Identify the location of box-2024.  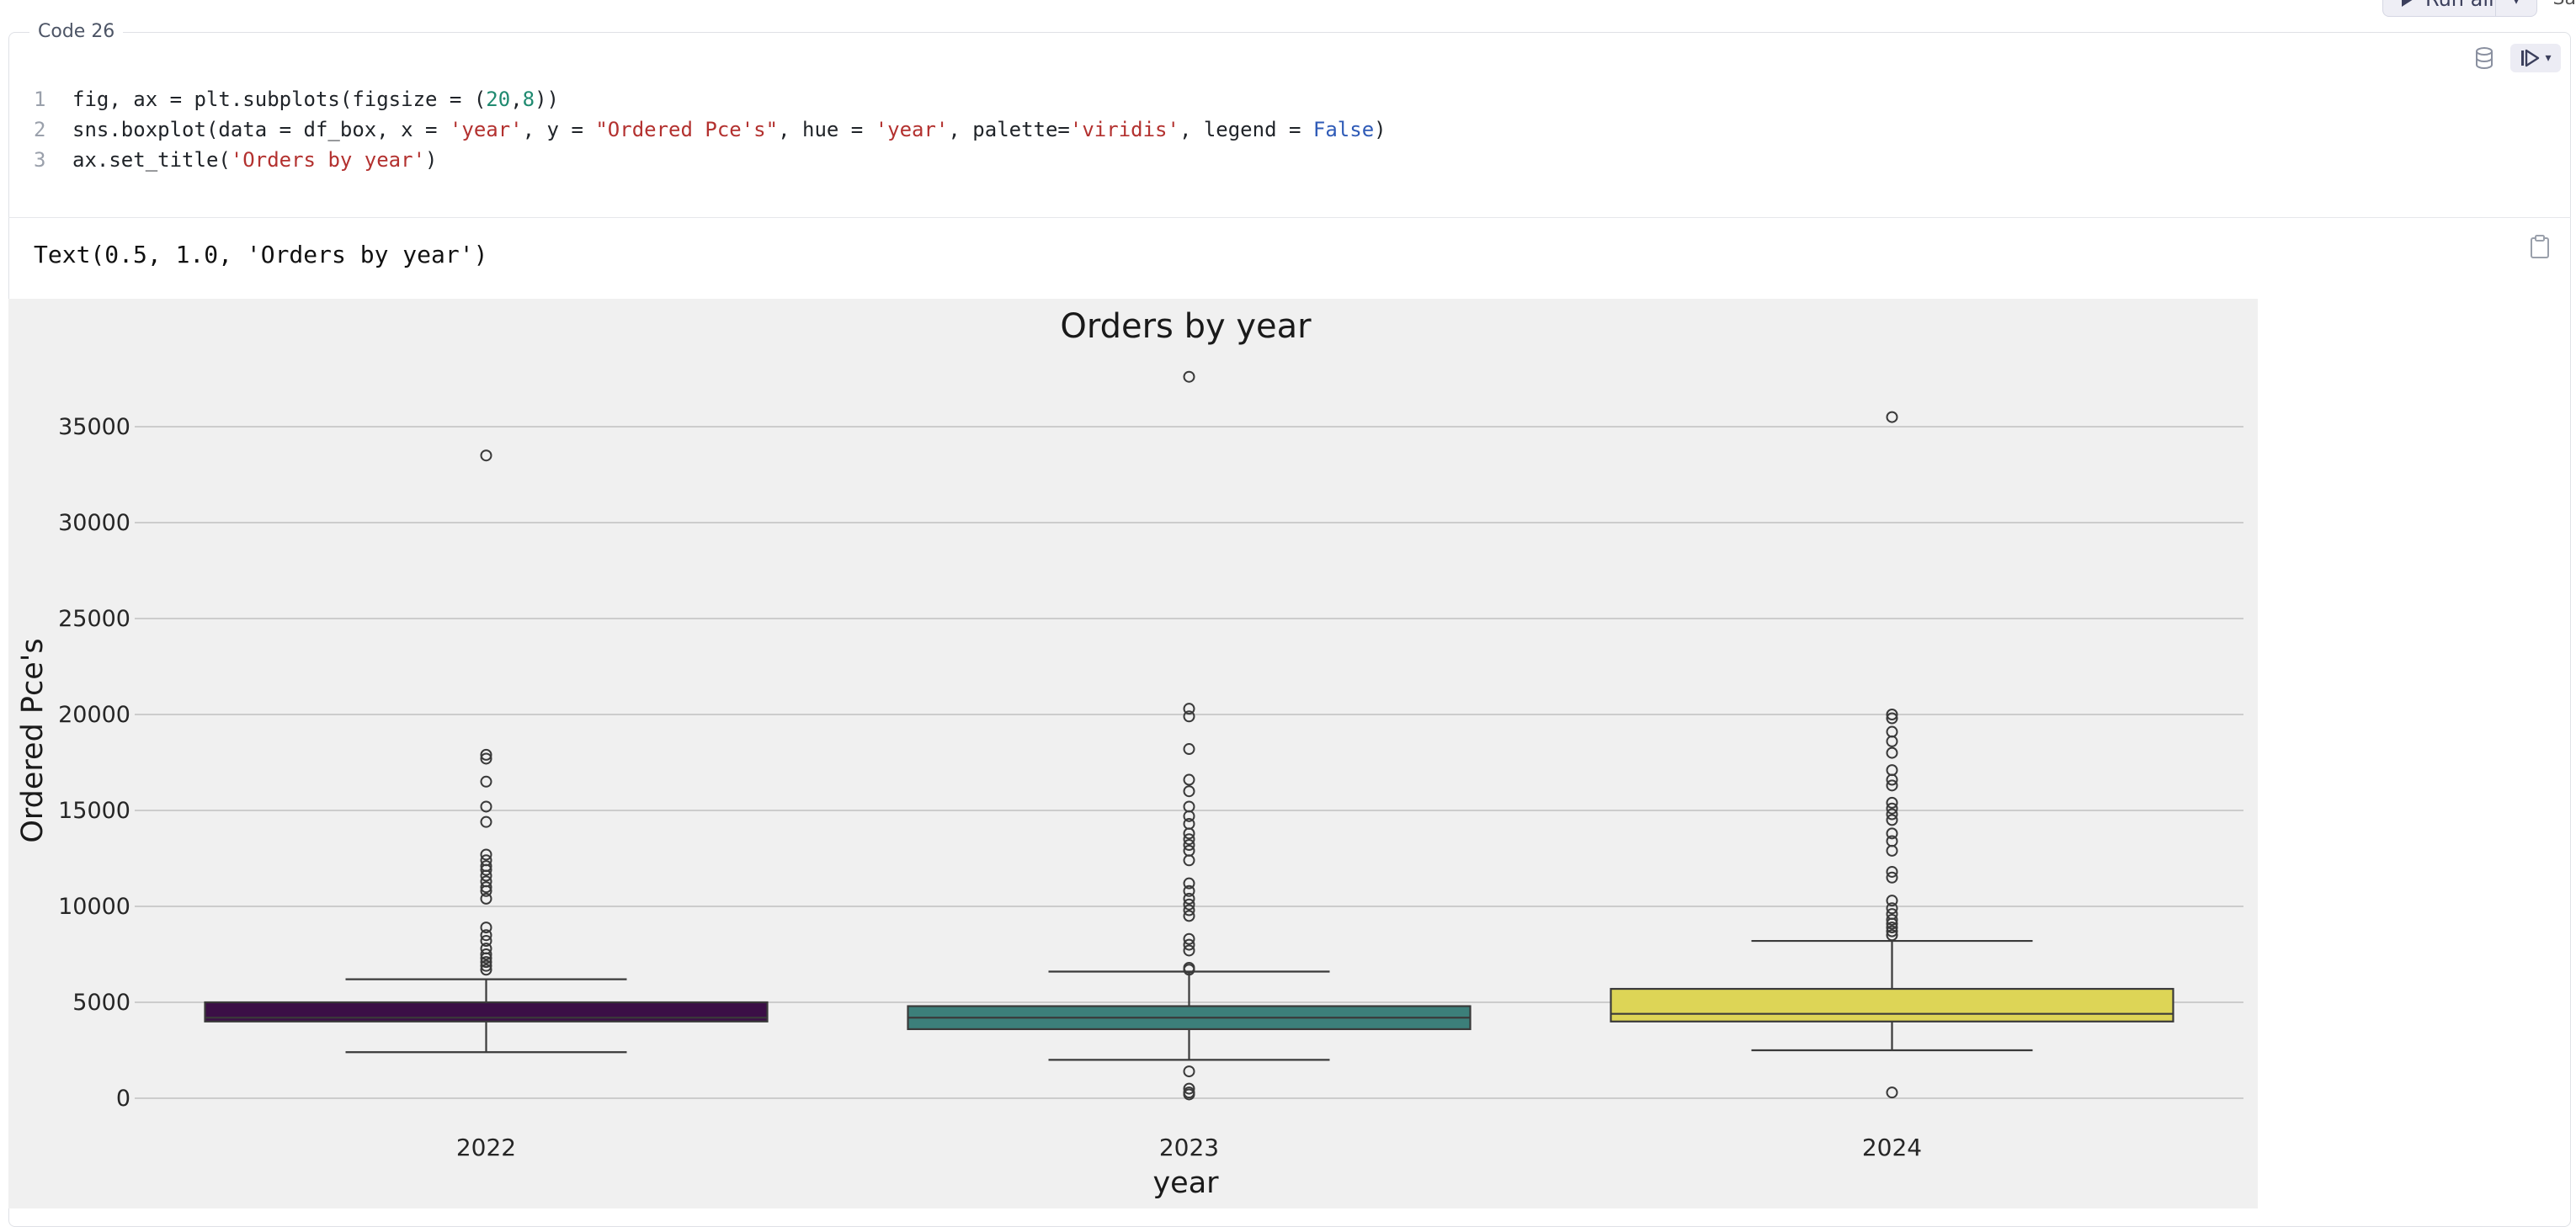
(1892, 1004).